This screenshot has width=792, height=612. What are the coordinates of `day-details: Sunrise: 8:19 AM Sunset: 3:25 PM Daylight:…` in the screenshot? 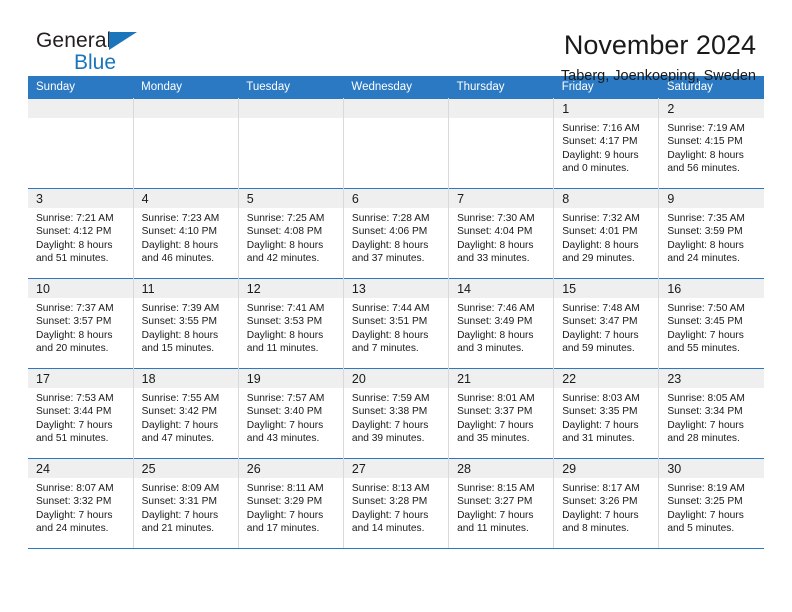 It's located at (711, 506).